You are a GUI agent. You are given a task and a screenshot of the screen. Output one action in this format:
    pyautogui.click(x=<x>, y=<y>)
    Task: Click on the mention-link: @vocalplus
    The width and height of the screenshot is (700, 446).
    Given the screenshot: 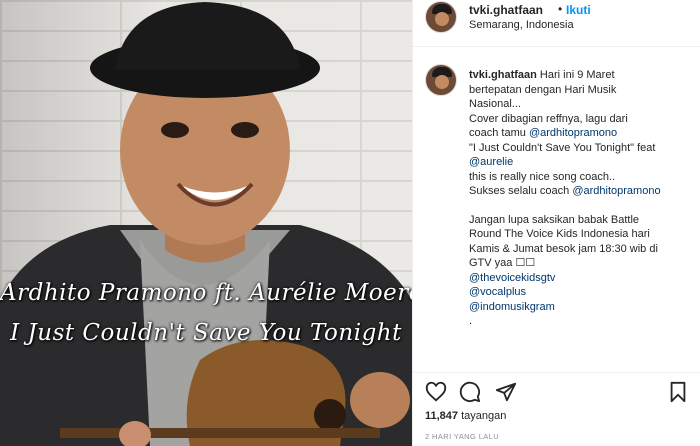 What is the action you would take?
    pyautogui.click(x=582, y=292)
    